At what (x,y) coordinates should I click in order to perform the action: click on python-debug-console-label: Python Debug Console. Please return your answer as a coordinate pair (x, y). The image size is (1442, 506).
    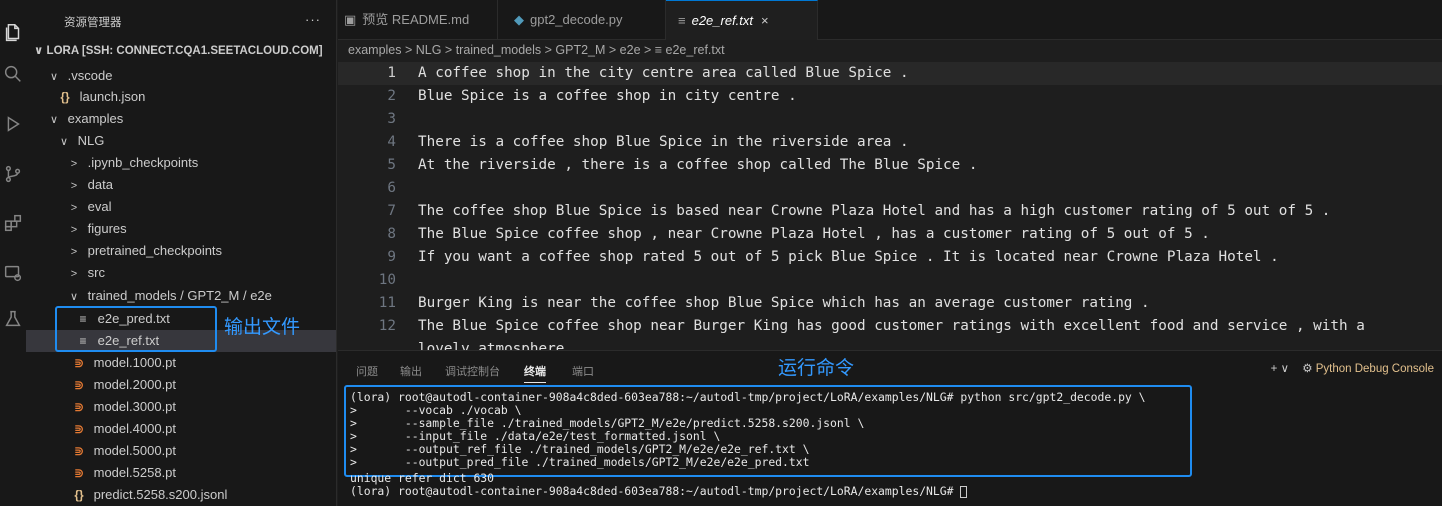
    Looking at the image, I should click on (1375, 369).